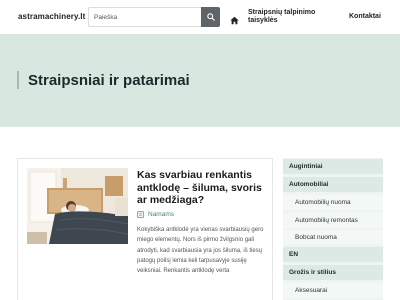 This screenshot has width=400, height=300. I want to click on search-form, so click(154, 17).